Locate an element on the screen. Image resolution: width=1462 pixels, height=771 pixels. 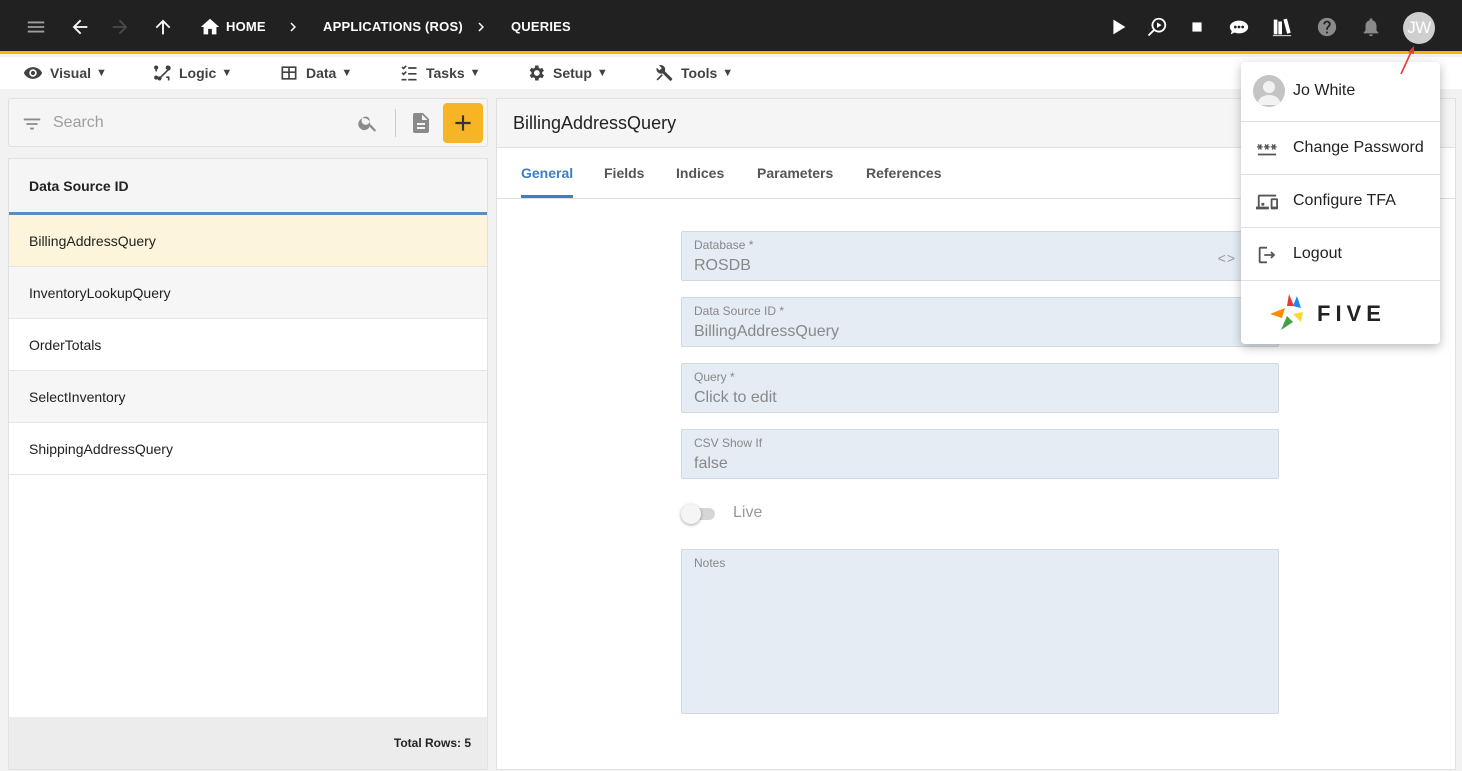
flow-icon is located at coordinates (162, 73).